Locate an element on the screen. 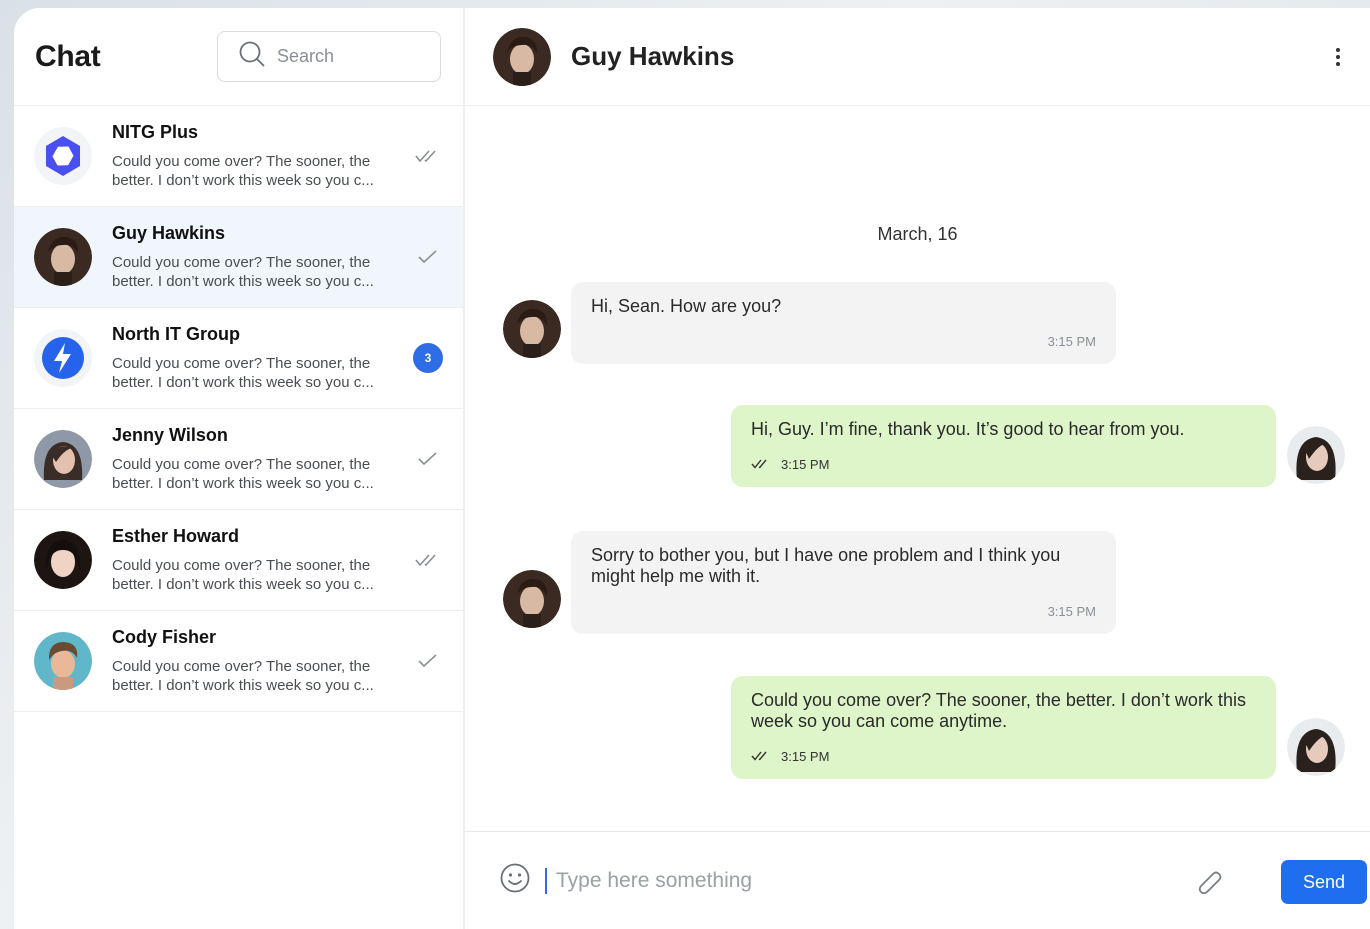  unread-count-badge: 3 is located at coordinates (428, 358).